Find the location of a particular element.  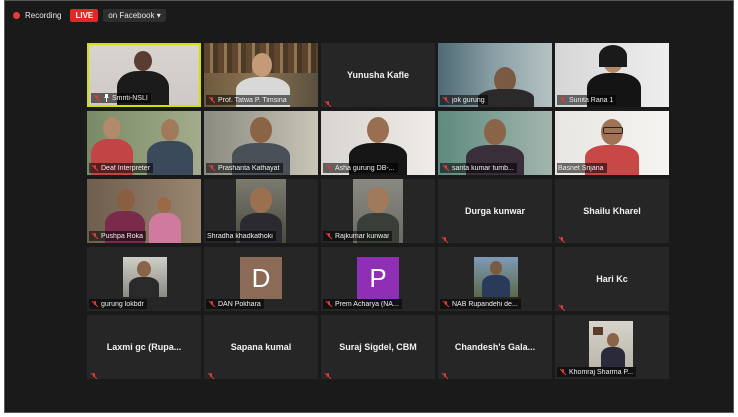

participant-tile: Shradha khadkathoki is located at coordinates (261, 211).